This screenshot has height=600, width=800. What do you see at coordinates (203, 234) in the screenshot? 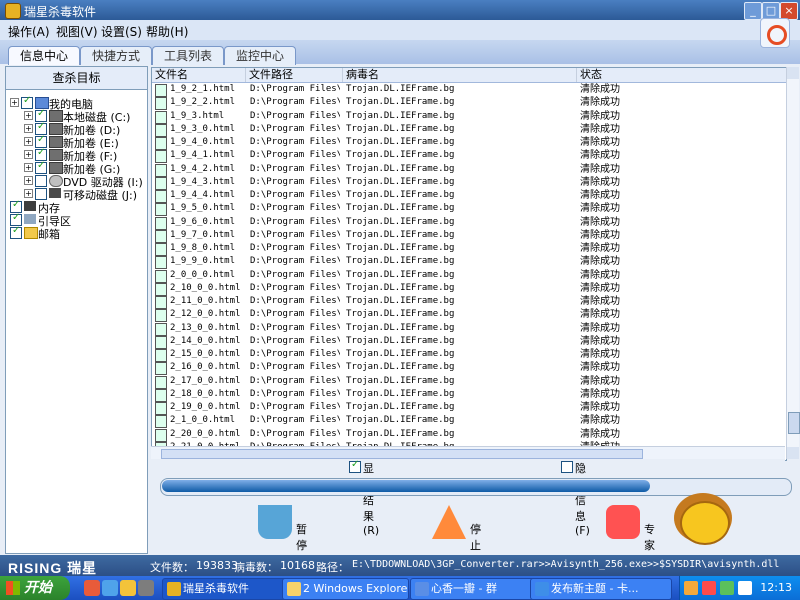
I see `cell-file: 1_9_7_0.html` at bounding box center [203, 234].